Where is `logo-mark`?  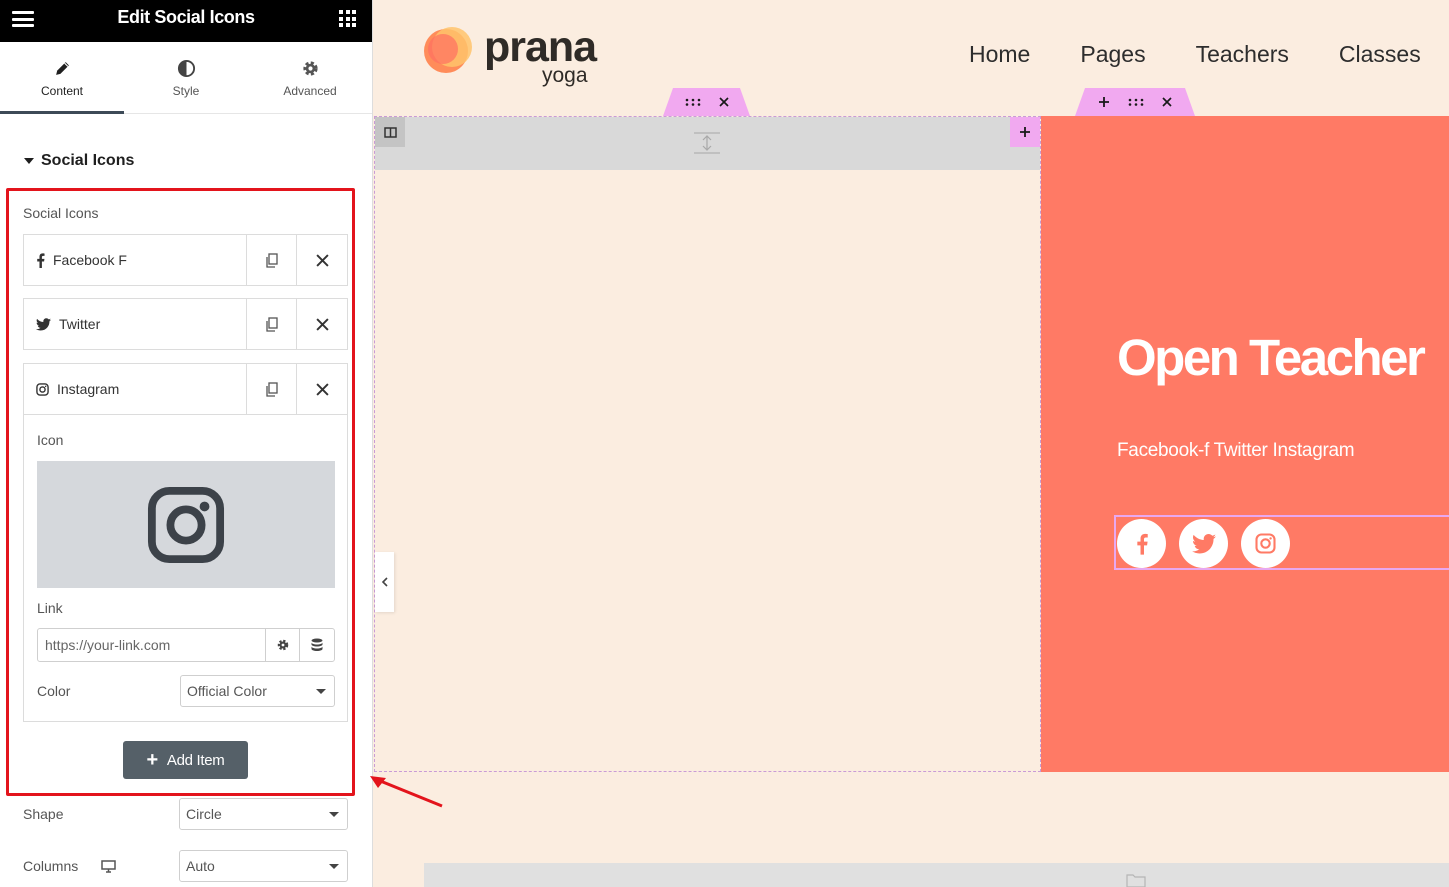
logo-mark is located at coordinates (443, 49).